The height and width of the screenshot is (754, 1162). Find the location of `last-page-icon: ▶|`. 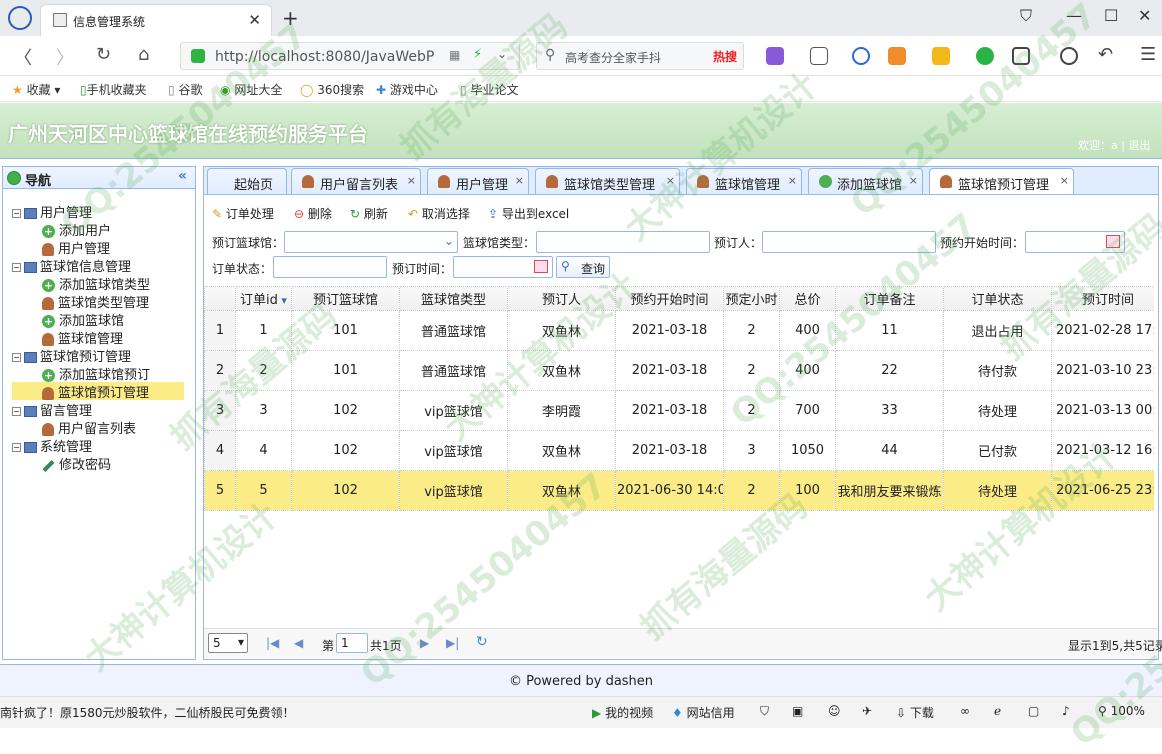

last-page-icon: ▶| is located at coordinates (452, 643).